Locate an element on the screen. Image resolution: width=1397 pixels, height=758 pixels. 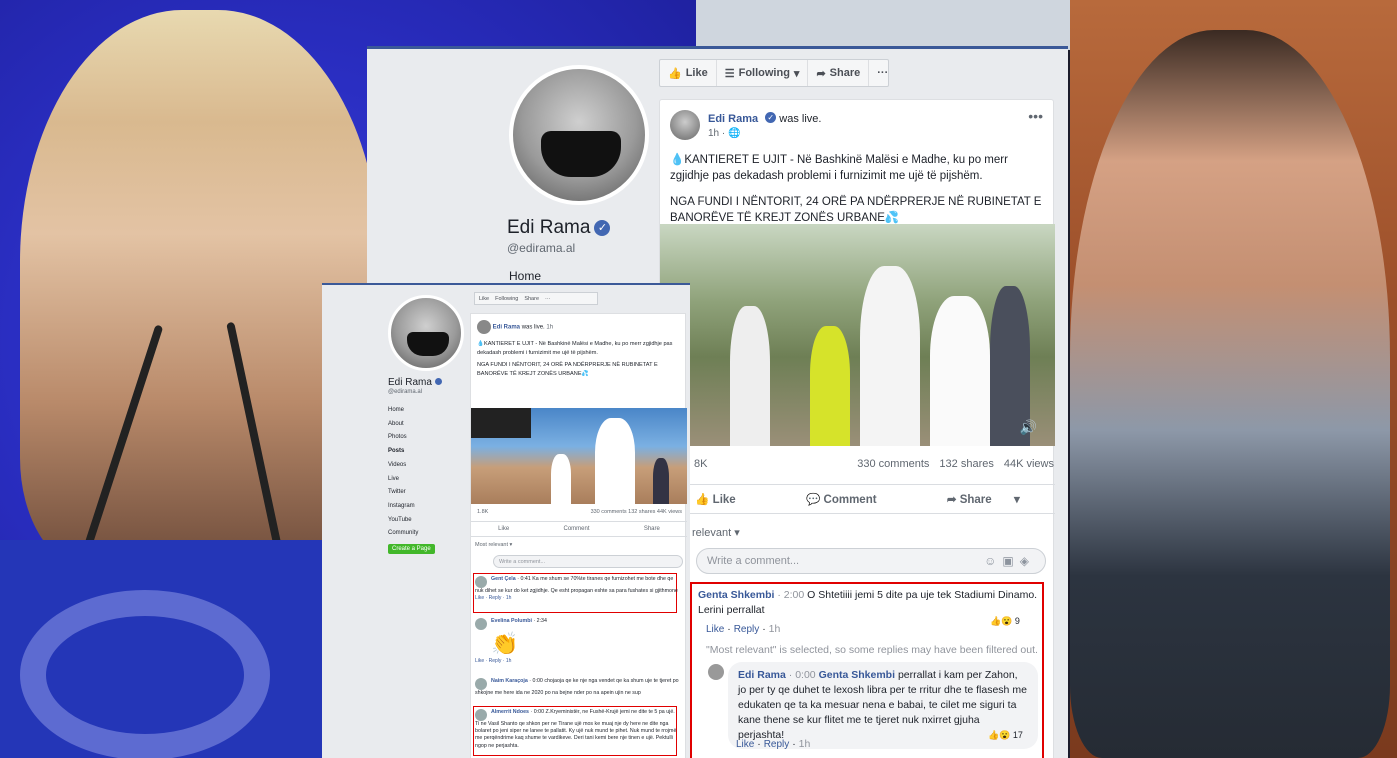
post-time: 1h · 🌐 is located at coordinates (724, 133).